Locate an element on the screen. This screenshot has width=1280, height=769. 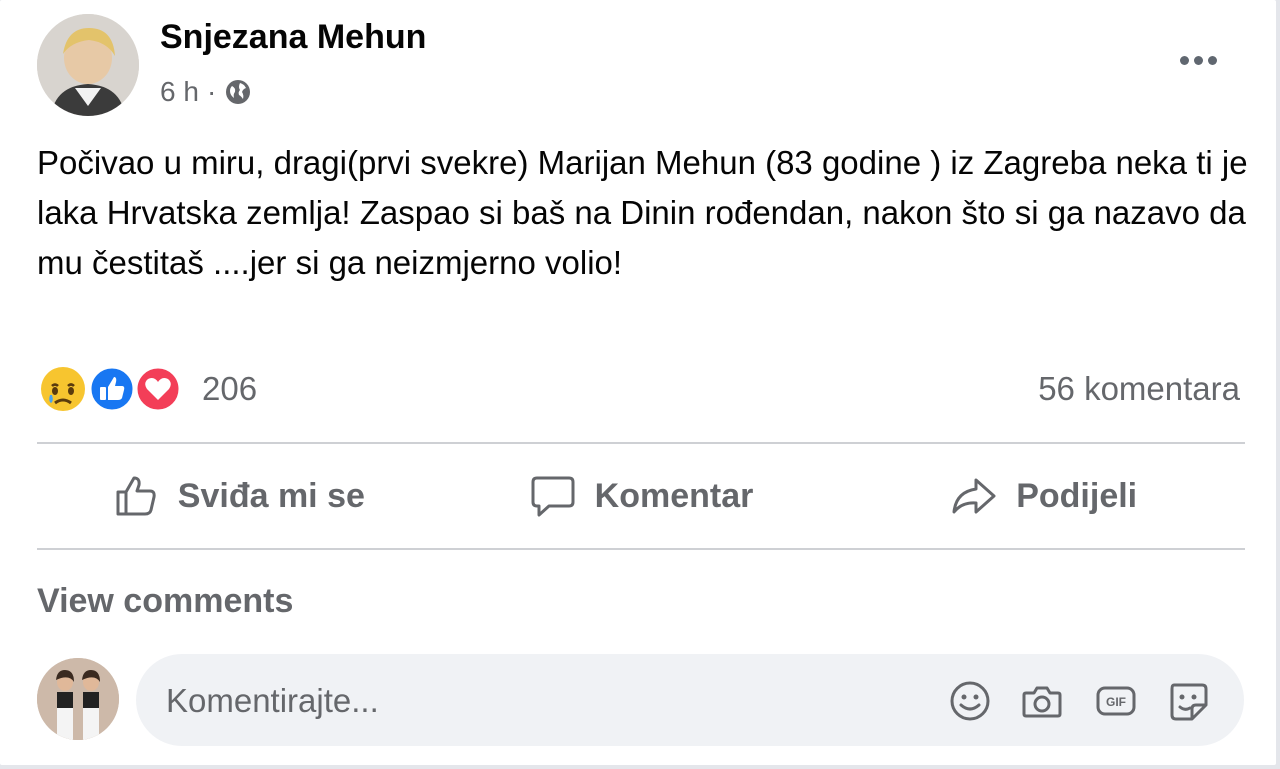
comment-button: Komentar is located at coordinates (641, 496).